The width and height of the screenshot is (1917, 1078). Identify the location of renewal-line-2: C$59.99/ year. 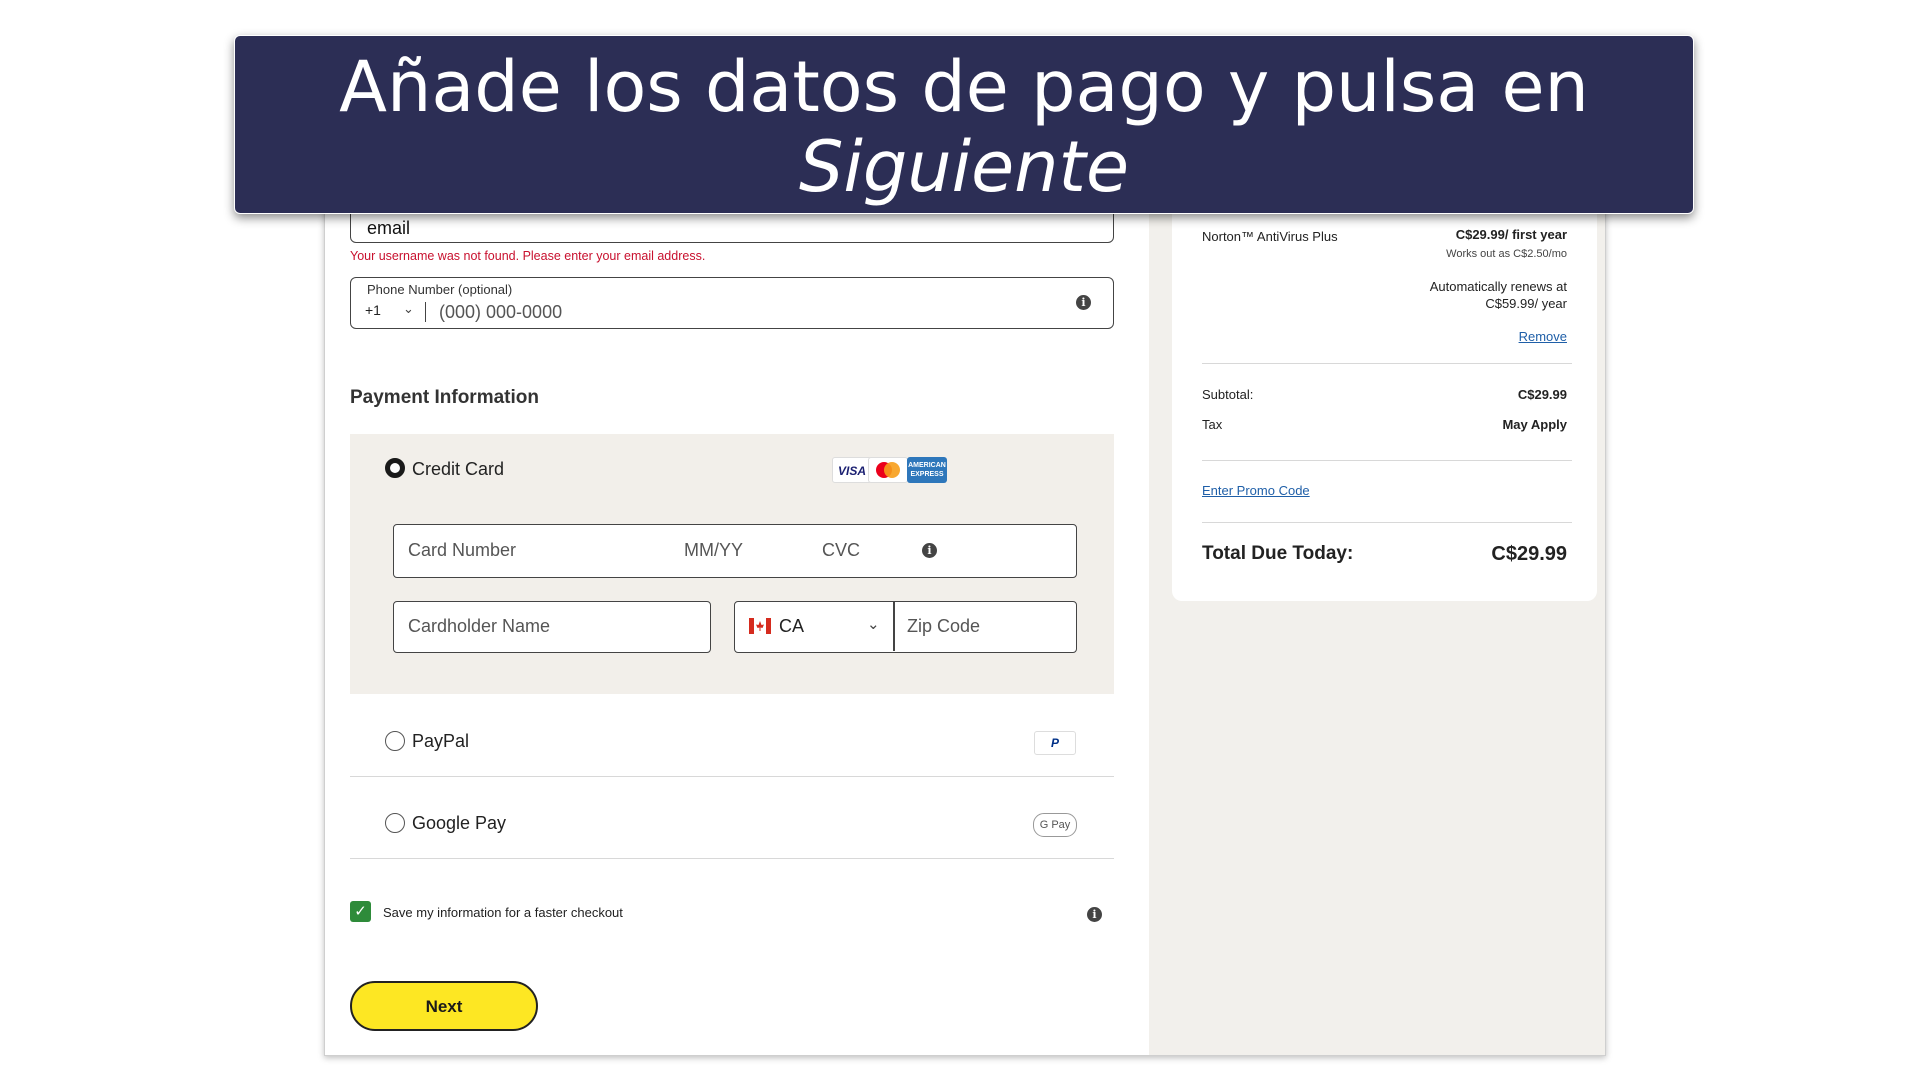
(1526, 303).